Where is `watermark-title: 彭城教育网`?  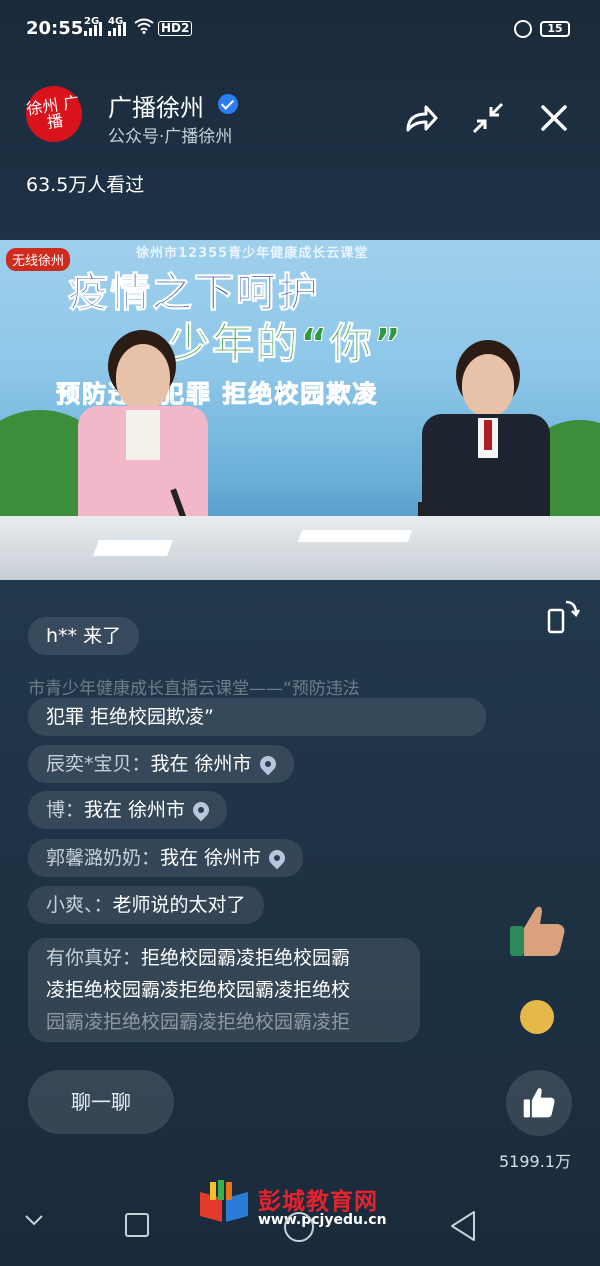 watermark-title: 彭城教育网 is located at coordinates (318, 1202).